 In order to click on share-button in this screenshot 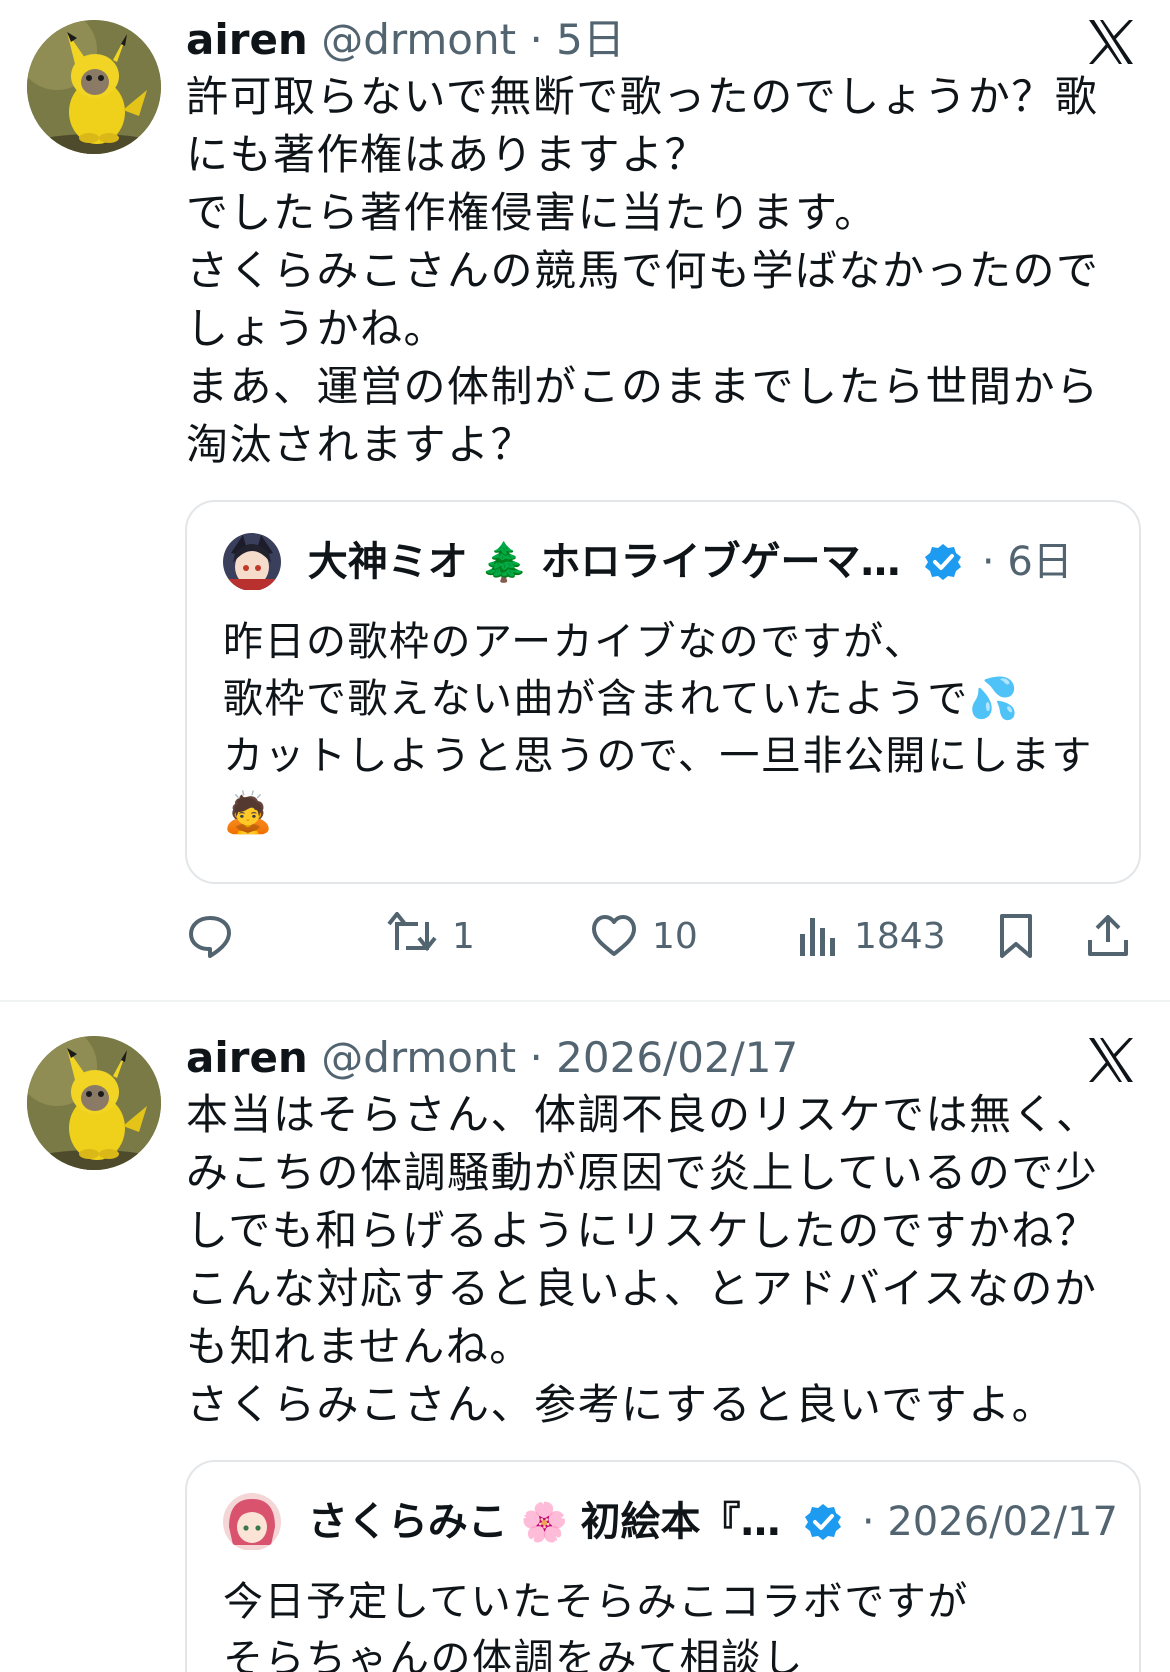, I will do `click(1108, 936)`.